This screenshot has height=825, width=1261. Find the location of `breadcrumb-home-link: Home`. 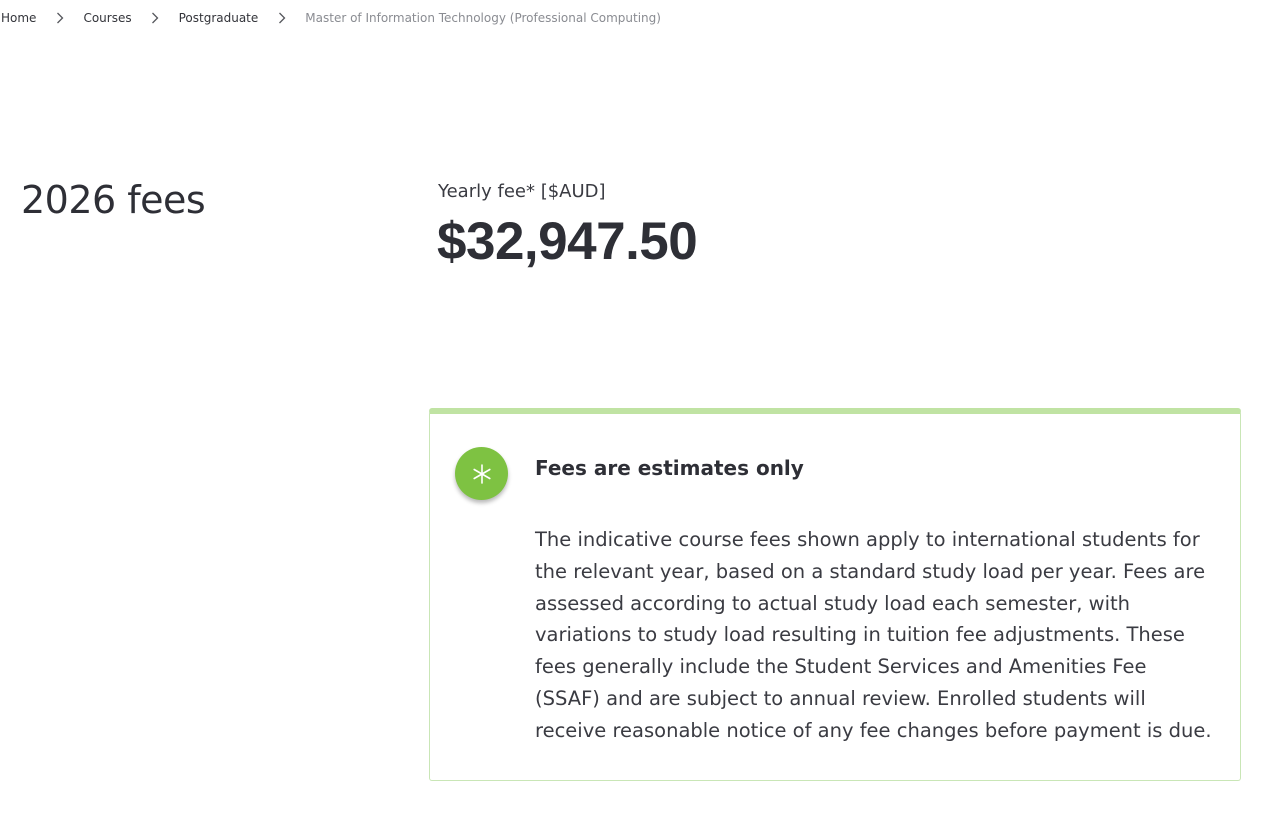

breadcrumb-home-link: Home is located at coordinates (18, 18).